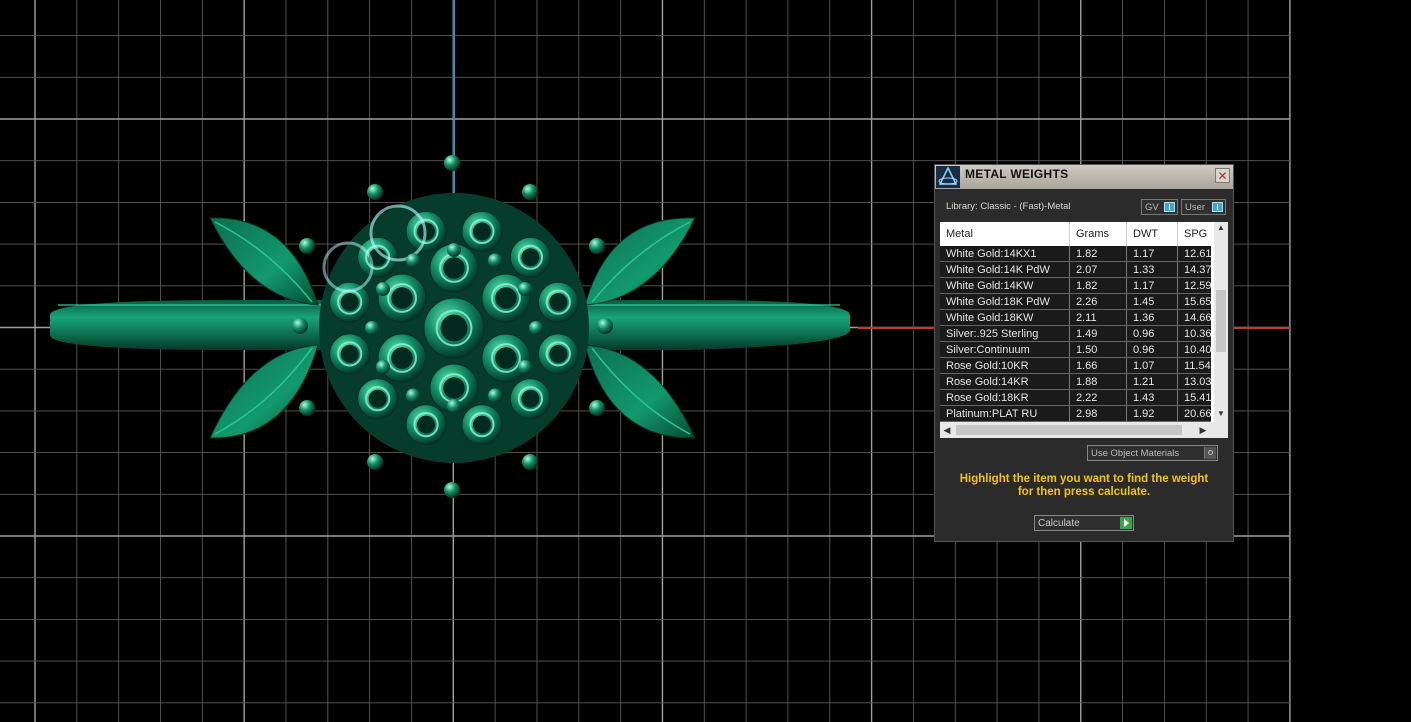 Image resolution: width=1411 pixels, height=722 pixels. I want to click on play-arrow-icon, so click(1126, 523).